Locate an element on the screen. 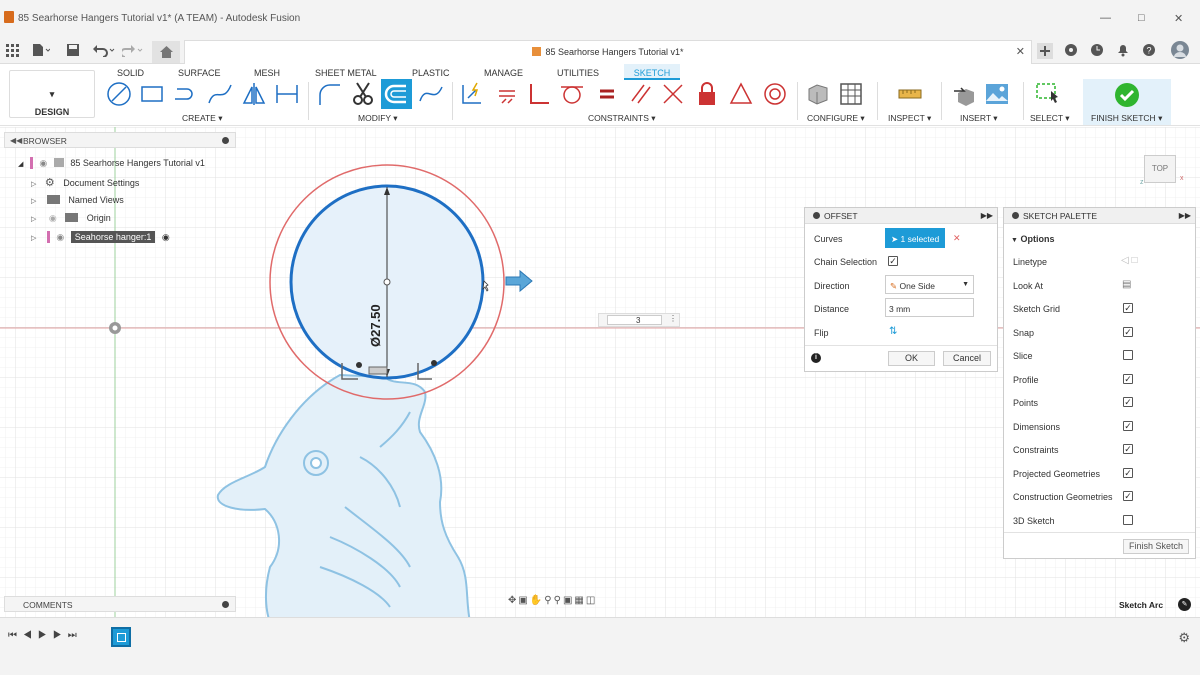  step-forward-icon: ▶ is located at coordinates (60, 635).